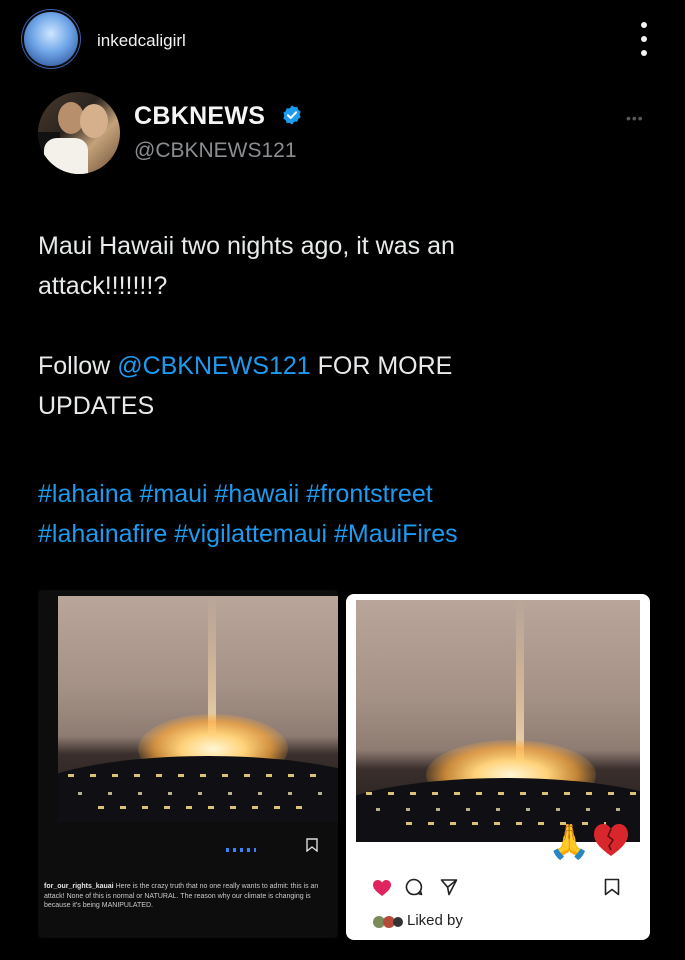  What do you see at coordinates (51, 39) in the screenshot?
I see `instagram-avatar` at bounding box center [51, 39].